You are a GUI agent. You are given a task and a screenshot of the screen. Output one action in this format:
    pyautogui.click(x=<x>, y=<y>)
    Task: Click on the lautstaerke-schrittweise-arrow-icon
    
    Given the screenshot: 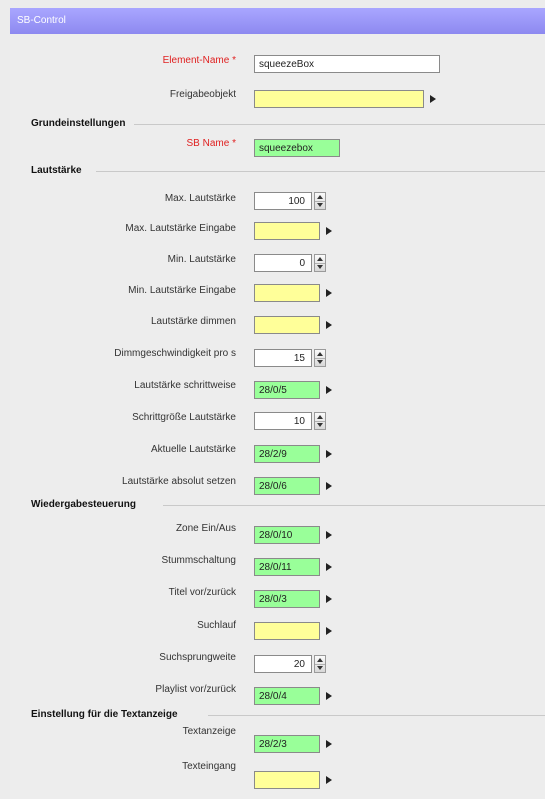 What is the action you would take?
    pyautogui.click(x=329, y=390)
    